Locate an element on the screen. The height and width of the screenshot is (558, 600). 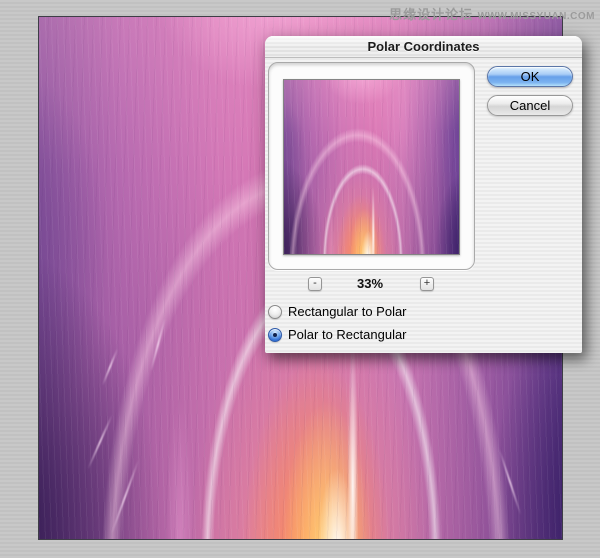
zoom-level-label: 33% is located at coordinates (370, 283).